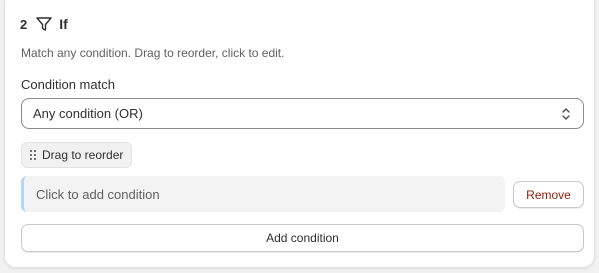 This screenshot has height=273, width=599. What do you see at coordinates (63, 24) in the screenshot?
I see `step-title: If` at bounding box center [63, 24].